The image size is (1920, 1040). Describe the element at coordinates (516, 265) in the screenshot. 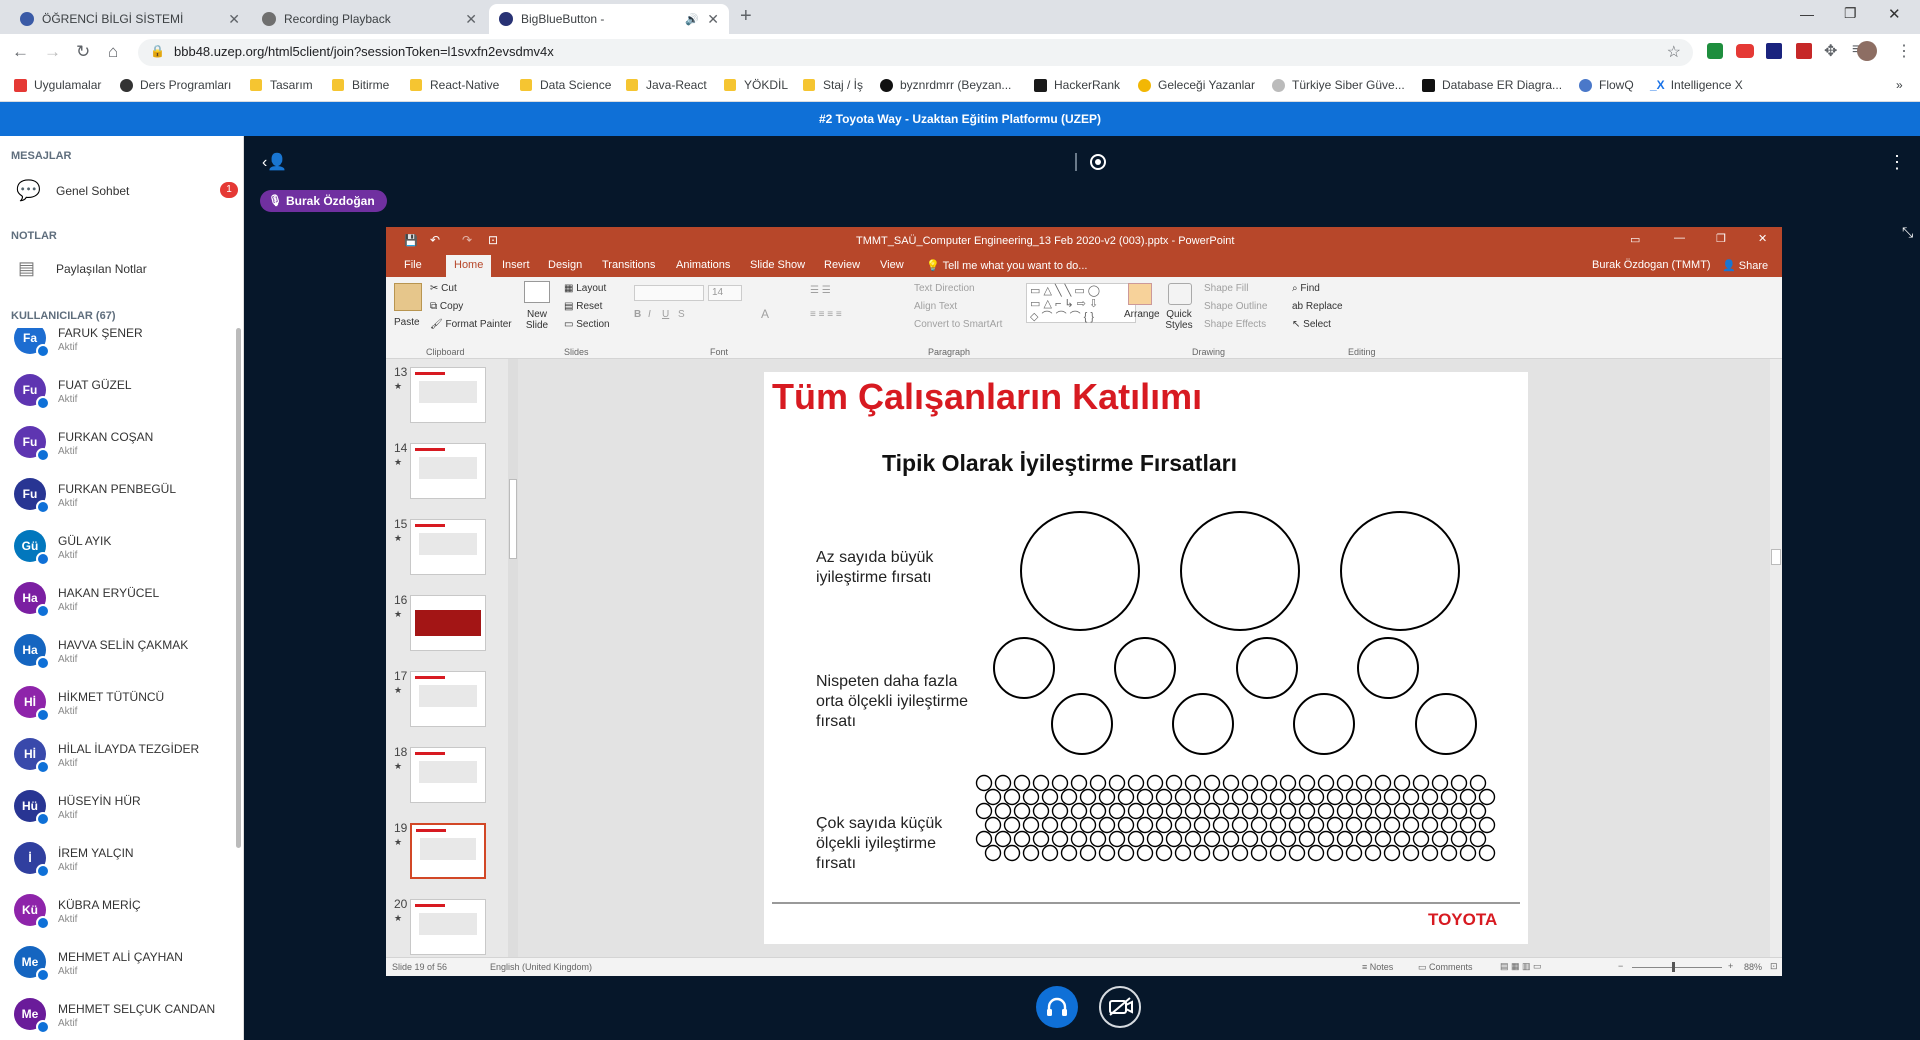

I see `tab-insert: Insert` at that location.